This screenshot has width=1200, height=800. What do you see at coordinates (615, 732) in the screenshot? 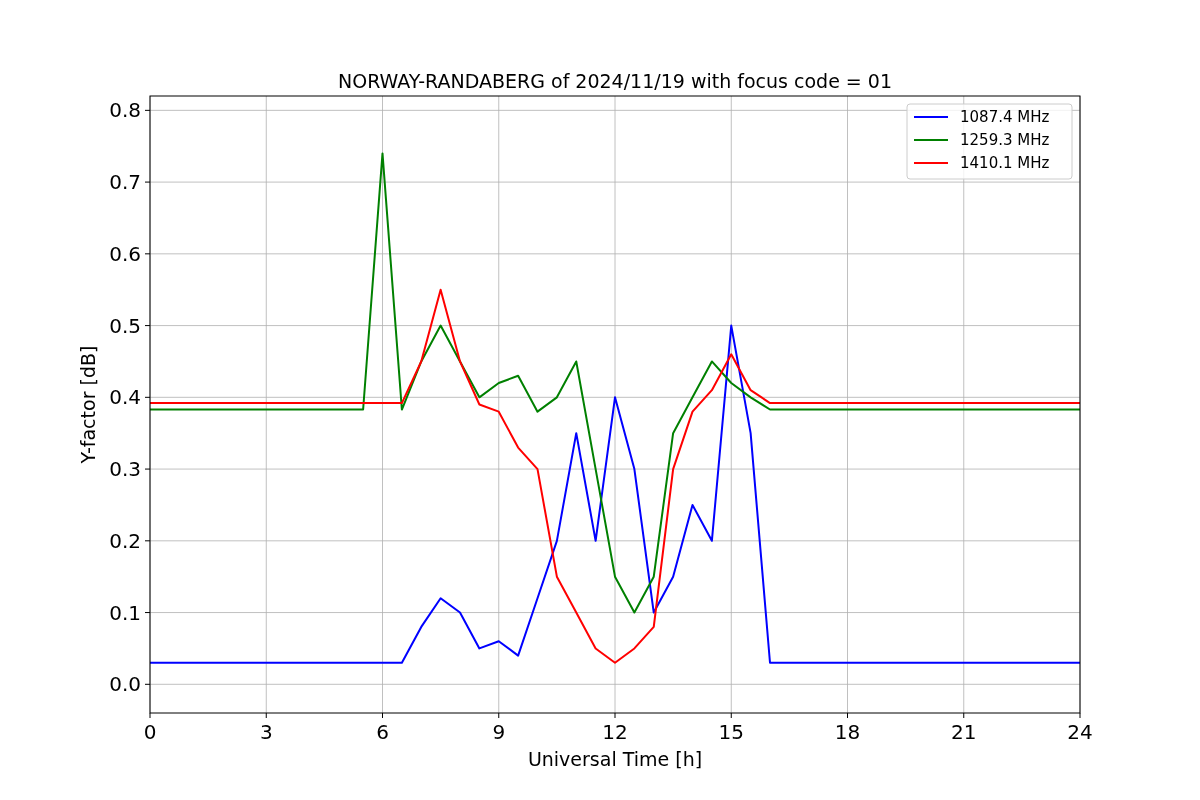
I see `tick-label: 12` at bounding box center [615, 732].